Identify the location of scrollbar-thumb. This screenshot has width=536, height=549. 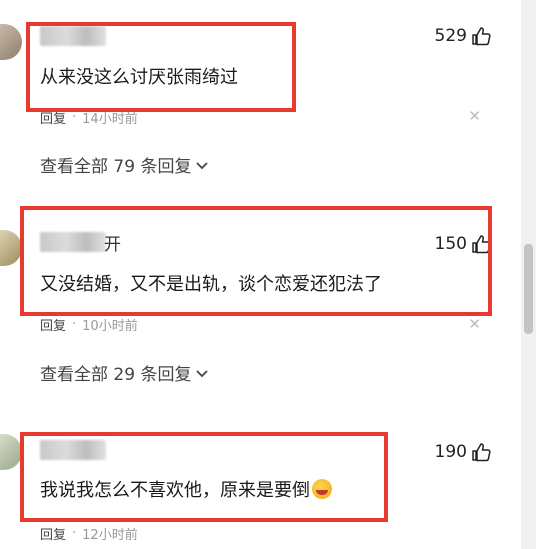
(528, 289).